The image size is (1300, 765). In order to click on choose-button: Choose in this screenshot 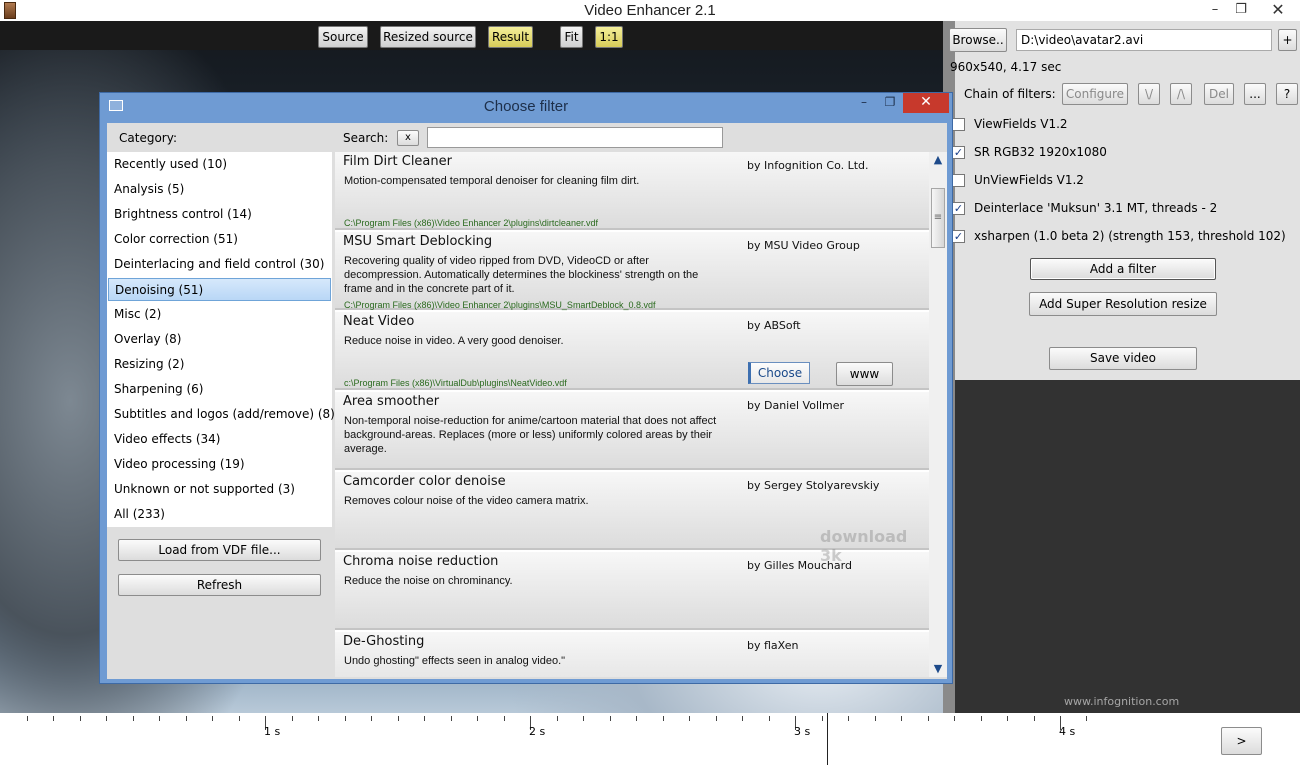, I will do `click(779, 373)`.